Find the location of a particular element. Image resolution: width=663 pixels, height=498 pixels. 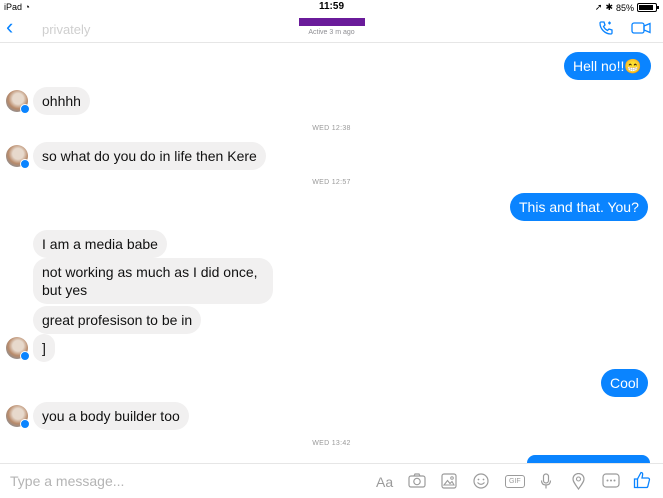

location-icon: ➚ is located at coordinates (598, 7).